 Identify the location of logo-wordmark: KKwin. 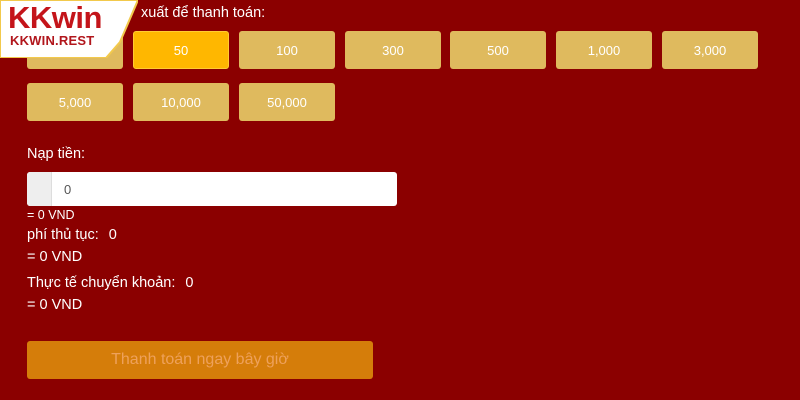
(70, 17).